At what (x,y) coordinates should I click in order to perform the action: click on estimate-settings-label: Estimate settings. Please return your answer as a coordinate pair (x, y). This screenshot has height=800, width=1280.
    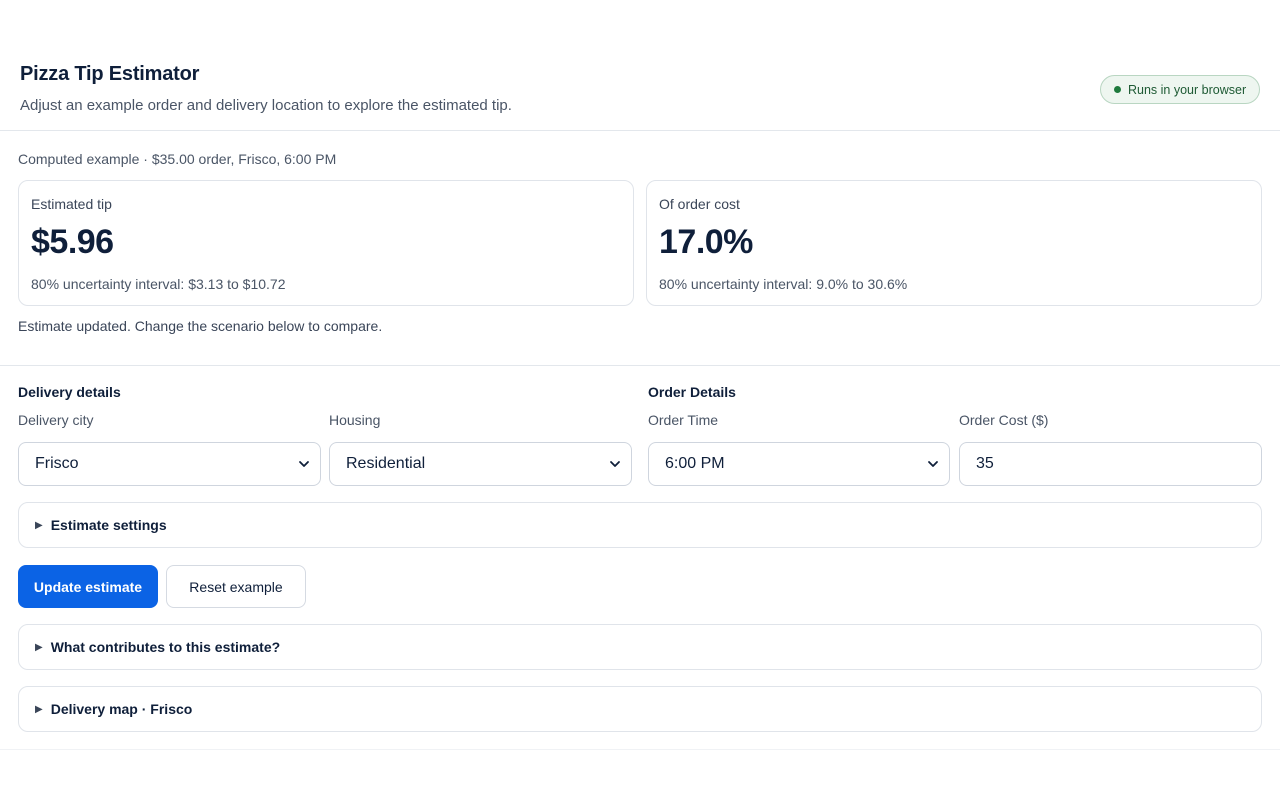
    Looking at the image, I should click on (108, 525).